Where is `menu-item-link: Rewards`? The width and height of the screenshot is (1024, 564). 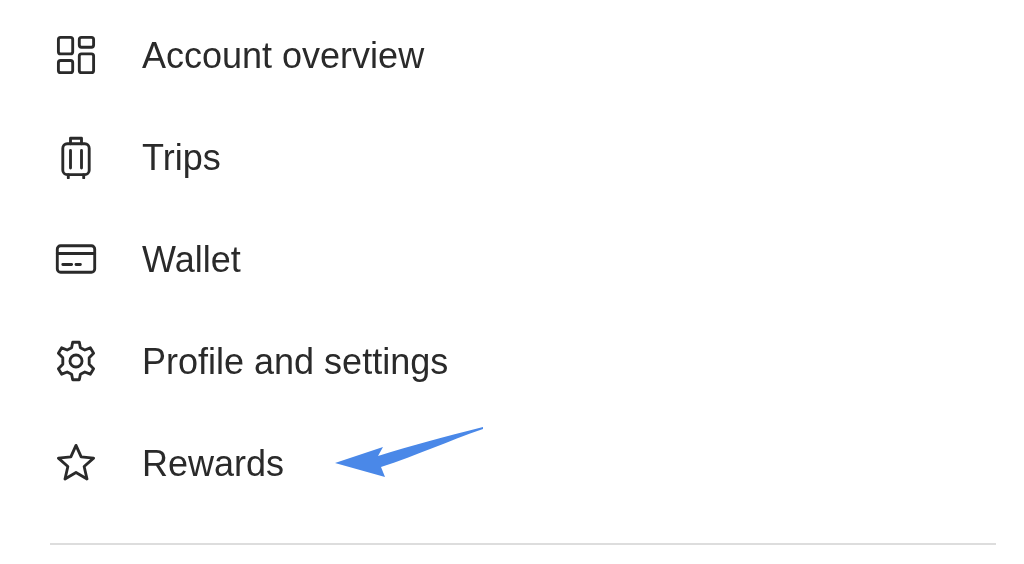
menu-item-link: Rewards is located at coordinates (213, 463).